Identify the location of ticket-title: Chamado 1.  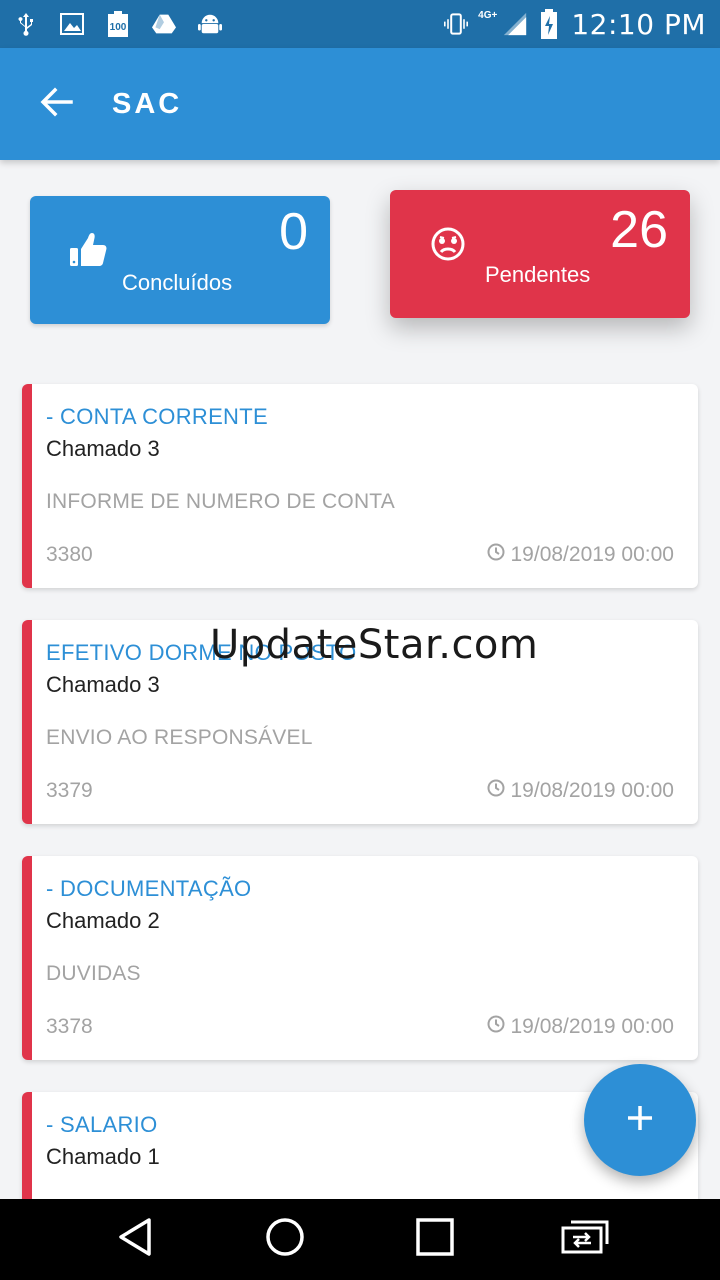
(103, 1156).